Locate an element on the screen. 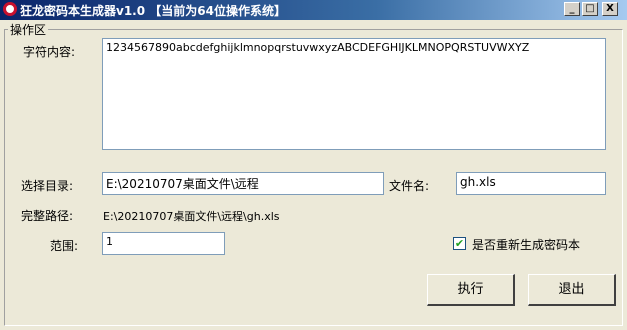 The width and height of the screenshot is (627, 330). regenerate-checkbox: ✔ is located at coordinates (459, 243).